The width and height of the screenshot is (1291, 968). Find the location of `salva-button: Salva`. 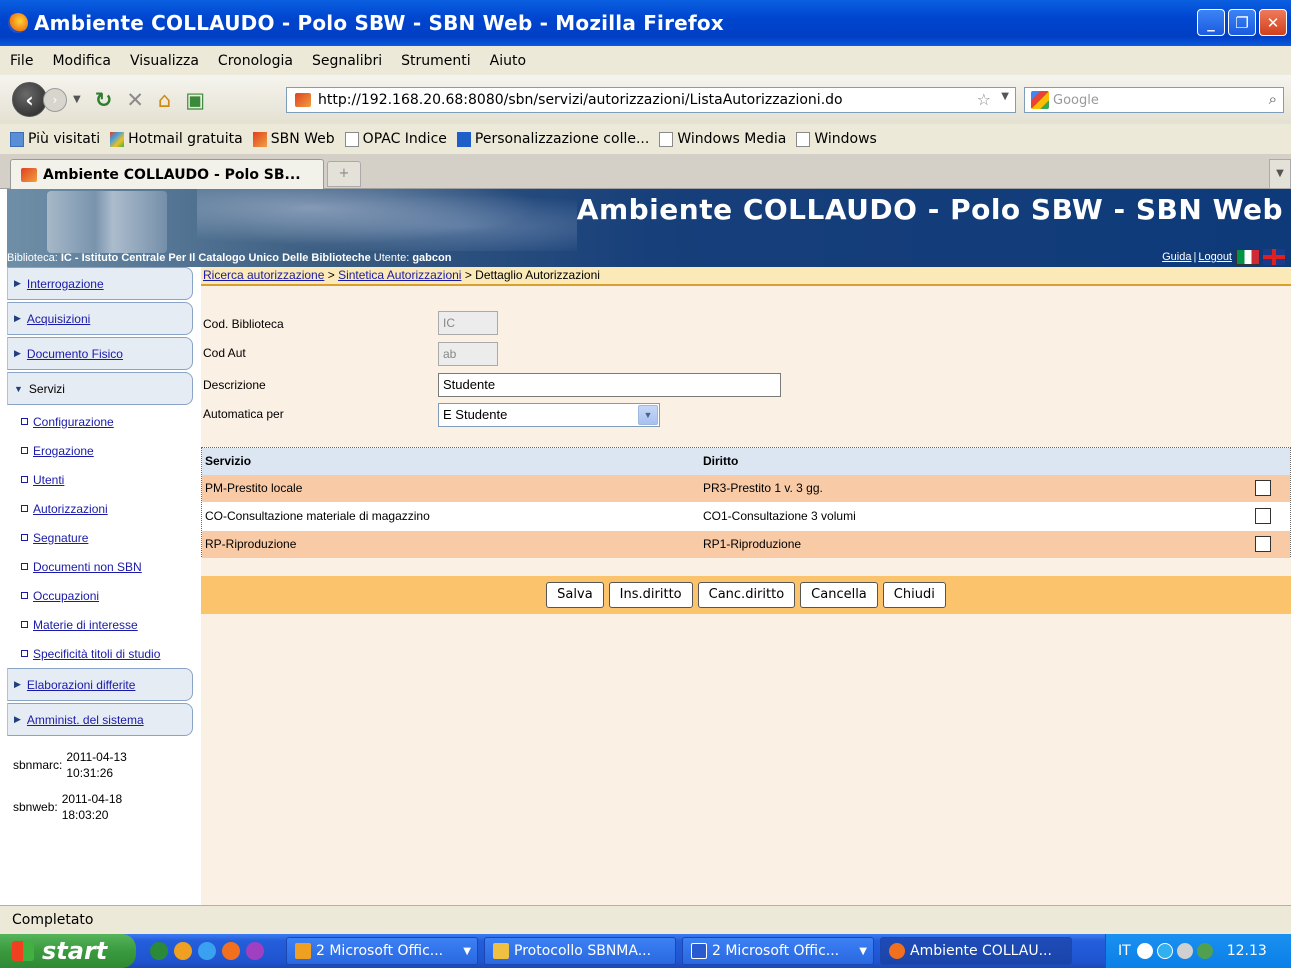

salva-button: Salva is located at coordinates (575, 595).